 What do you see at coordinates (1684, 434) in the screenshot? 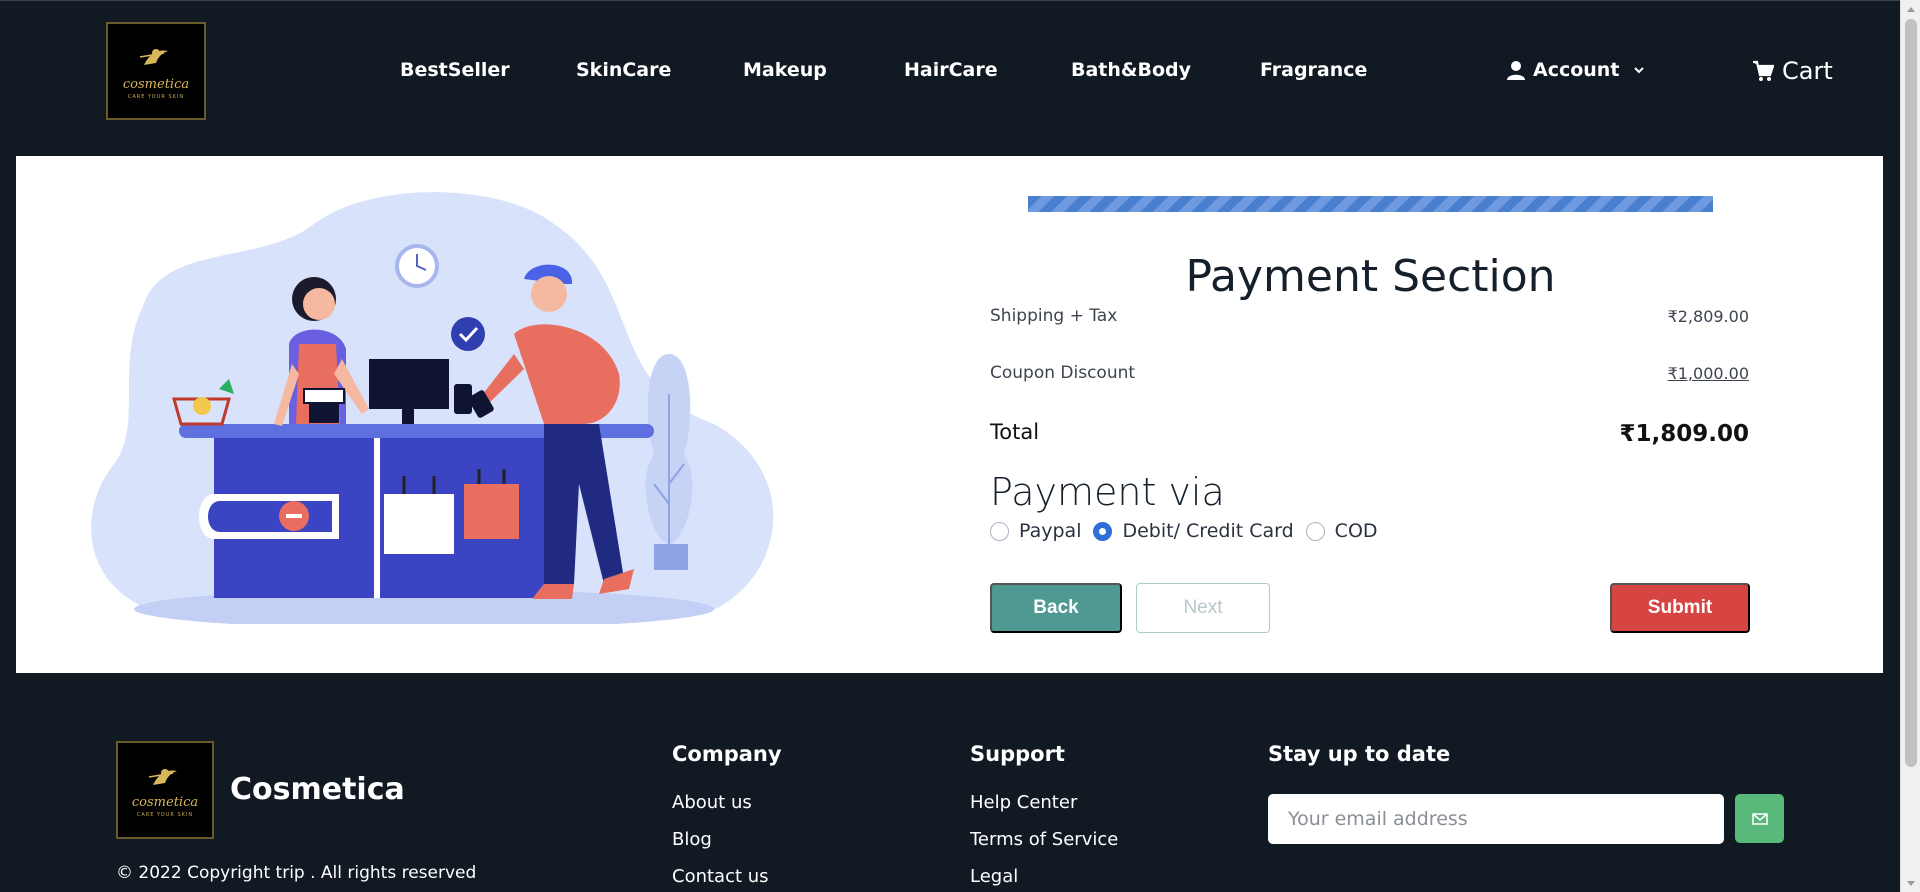
I see `total-value: ₹1,809.00` at bounding box center [1684, 434].